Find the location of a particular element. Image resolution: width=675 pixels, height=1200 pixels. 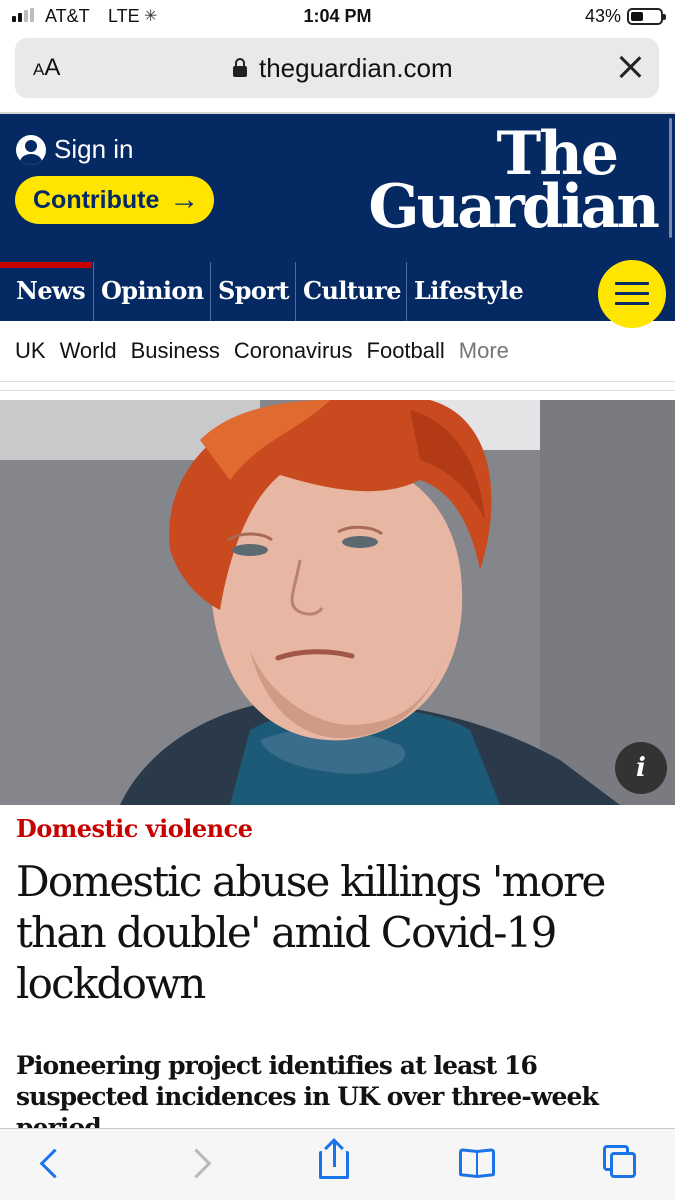

share-icon is located at coordinates (332, 1164).